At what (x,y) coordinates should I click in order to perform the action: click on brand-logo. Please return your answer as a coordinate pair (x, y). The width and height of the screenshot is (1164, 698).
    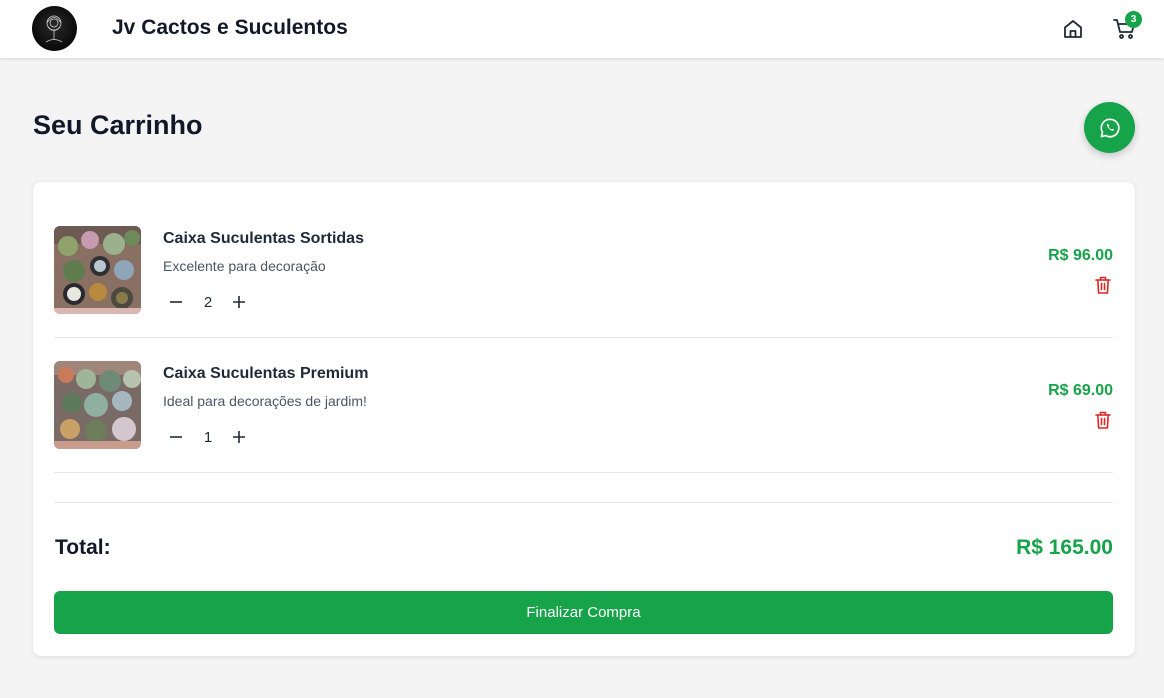
    Looking at the image, I should click on (54, 28).